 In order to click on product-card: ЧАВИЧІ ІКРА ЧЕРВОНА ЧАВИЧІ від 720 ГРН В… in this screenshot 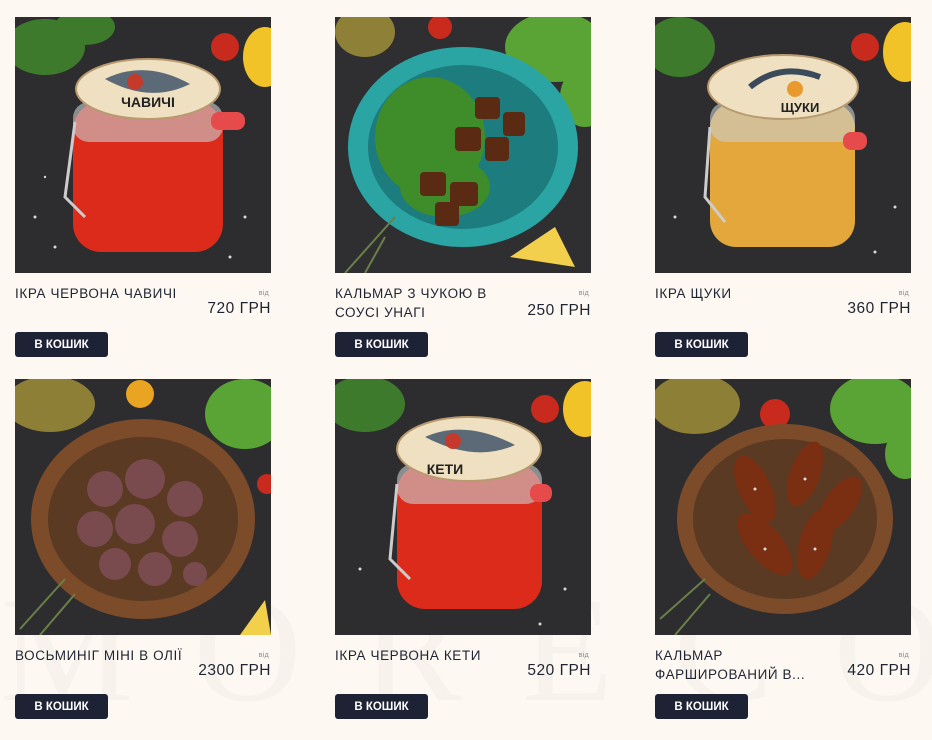, I will do `click(143, 193)`.